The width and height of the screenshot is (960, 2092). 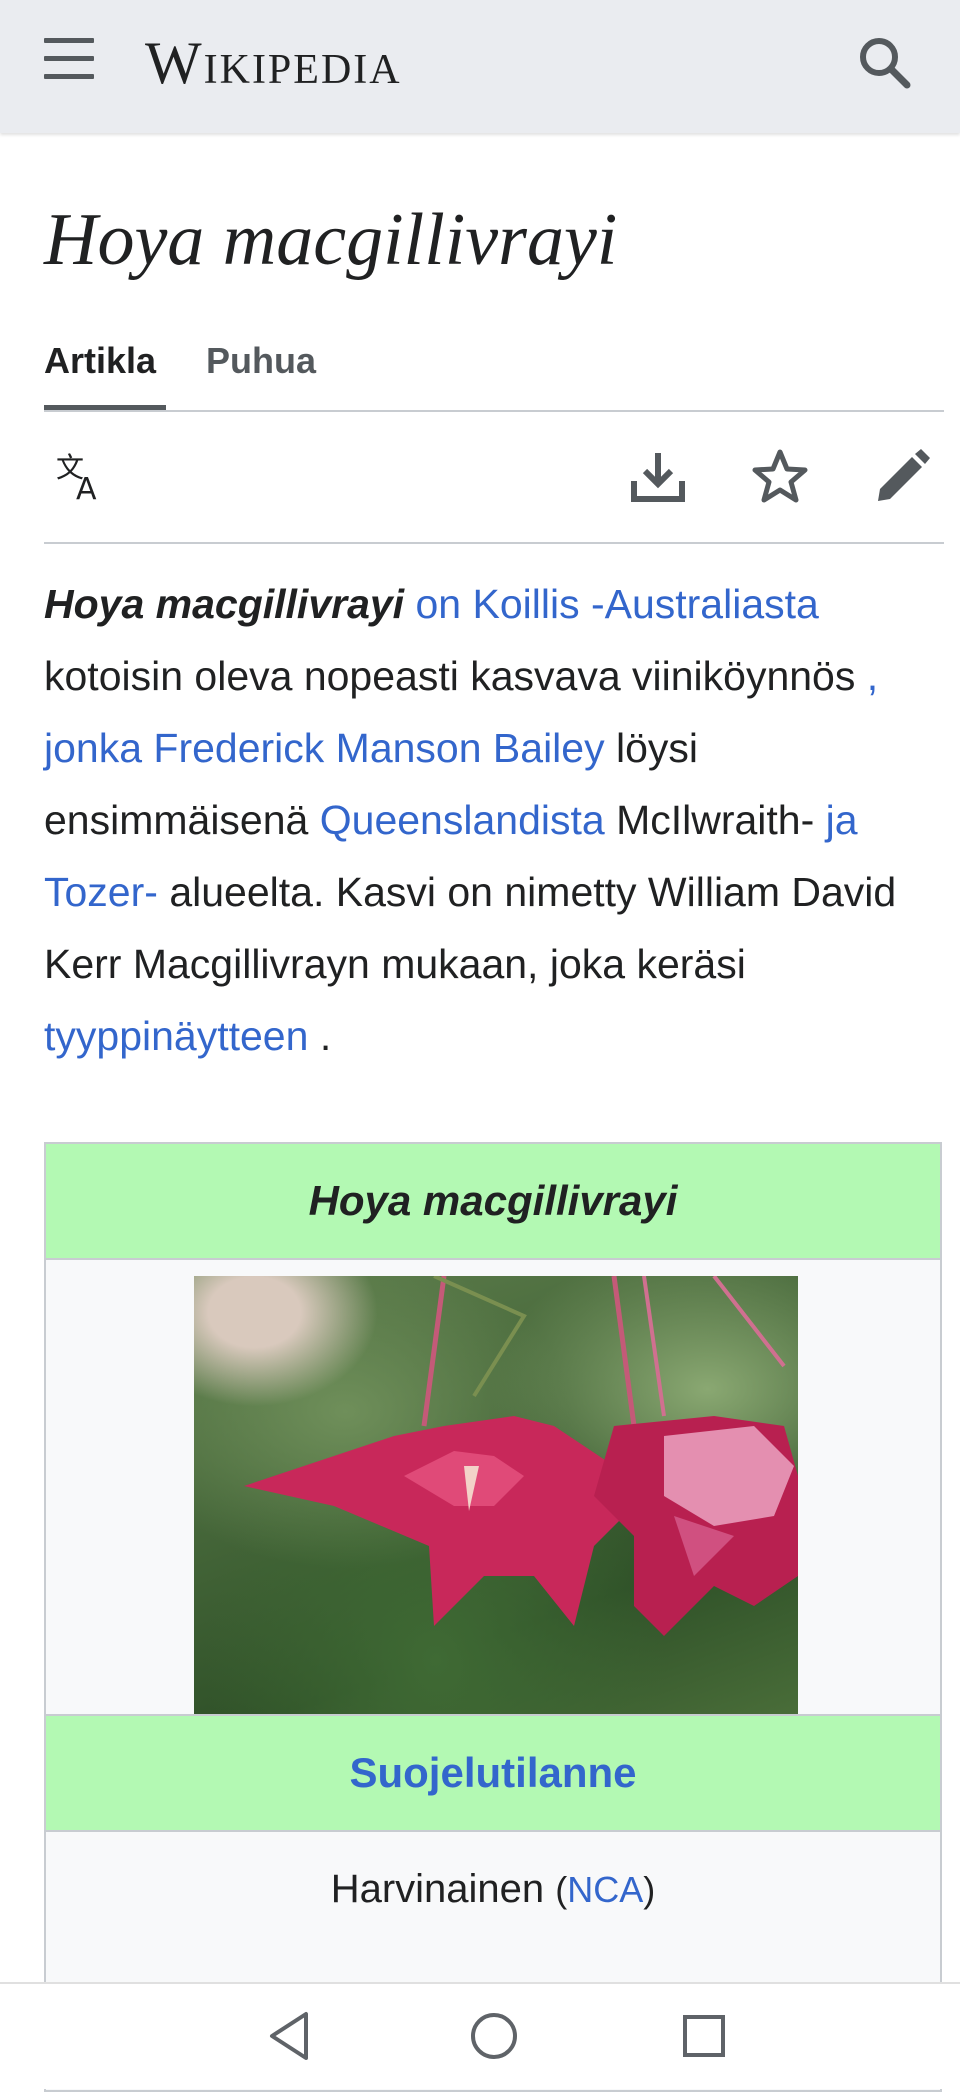 I want to click on infobox-title: Hoya macgillivrayi, so click(x=493, y=1201).